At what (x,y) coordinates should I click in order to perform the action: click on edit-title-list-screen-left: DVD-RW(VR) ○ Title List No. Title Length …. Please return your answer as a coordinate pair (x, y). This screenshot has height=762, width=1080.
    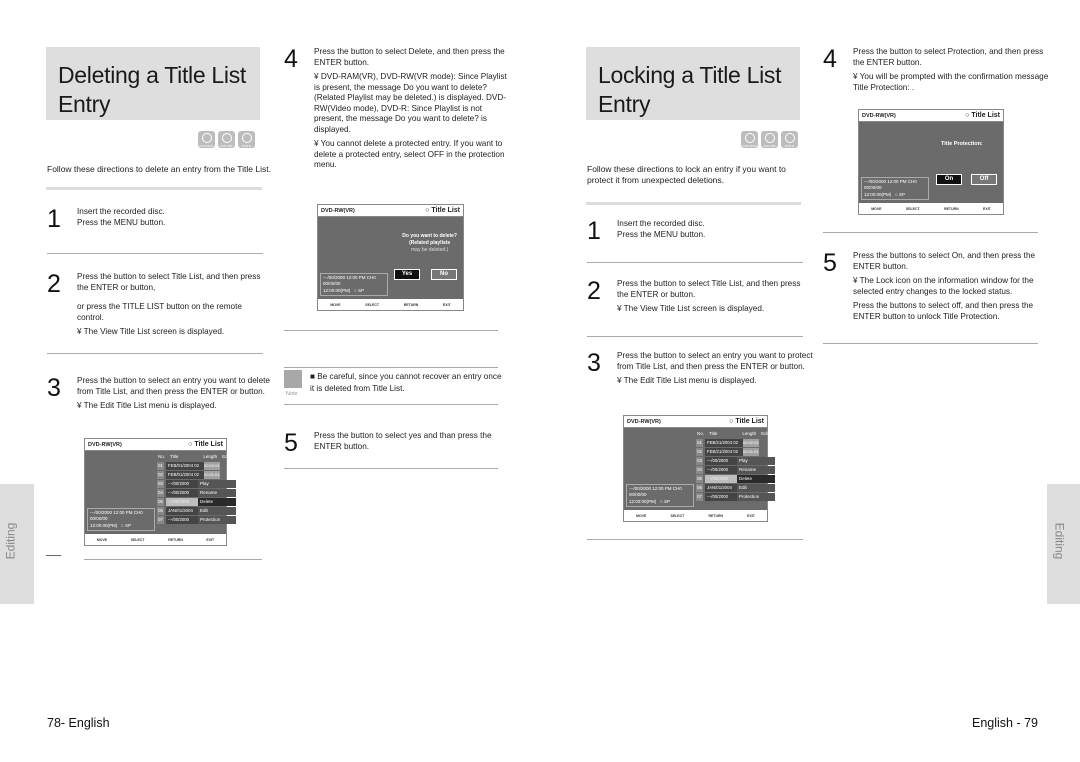
    Looking at the image, I should click on (160, 492).